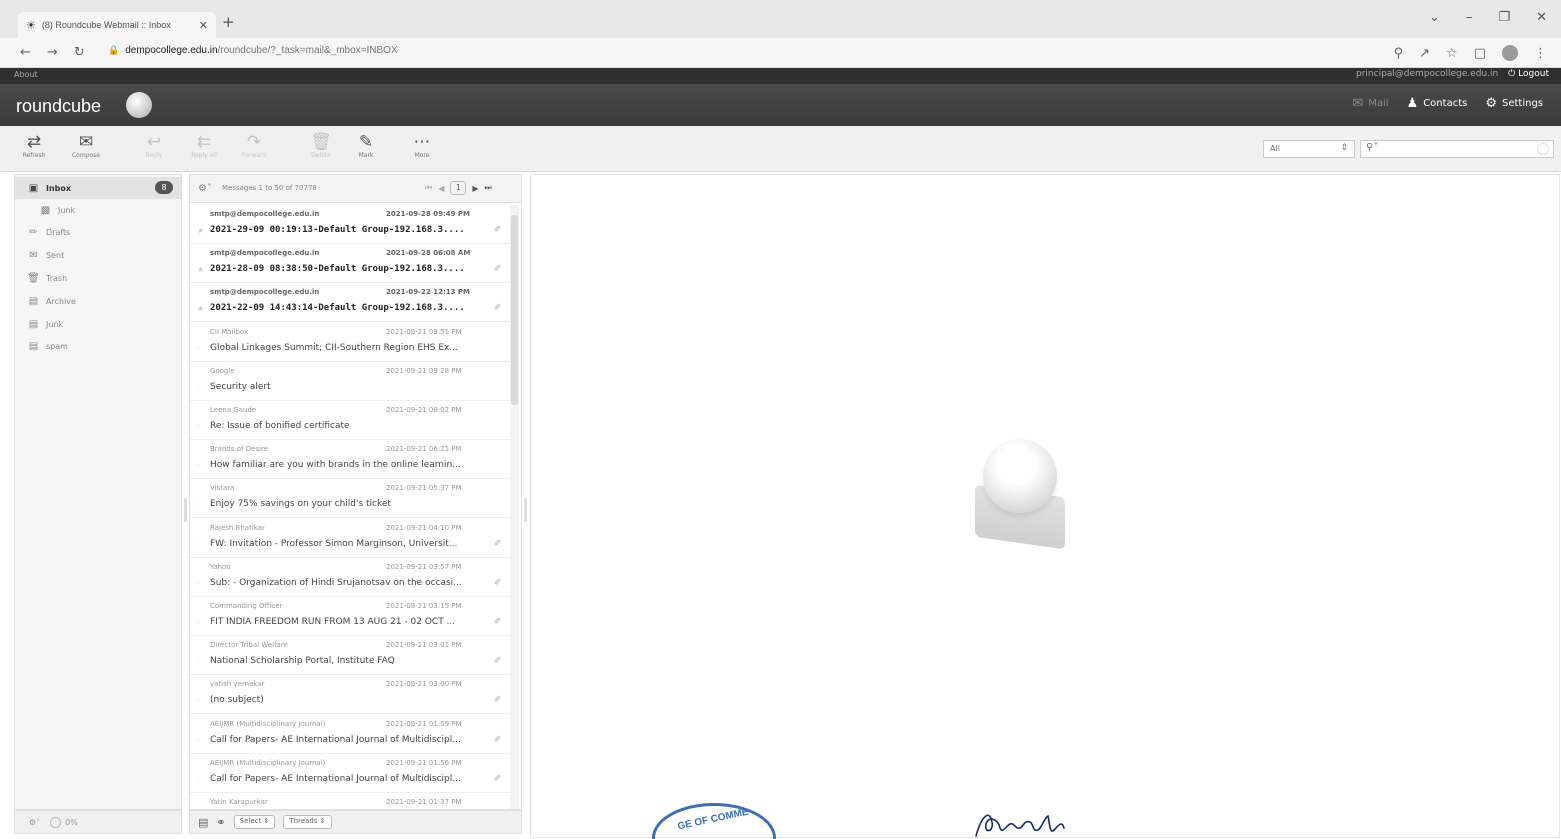 The height and width of the screenshot is (839, 1561). What do you see at coordinates (1460, 149) in the screenshot?
I see `search-input` at bounding box center [1460, 149].